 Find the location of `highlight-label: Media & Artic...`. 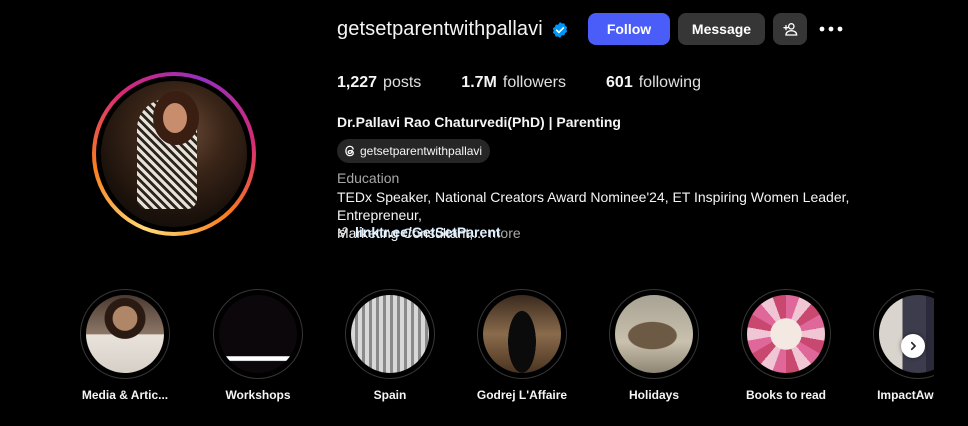

highlight-label: Media & Artic... is located at coordinates (125, 395).